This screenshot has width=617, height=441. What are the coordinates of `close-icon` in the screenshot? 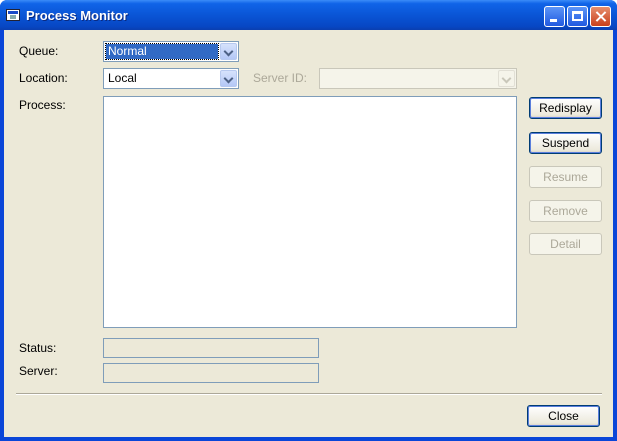 It's located at (600, 16).